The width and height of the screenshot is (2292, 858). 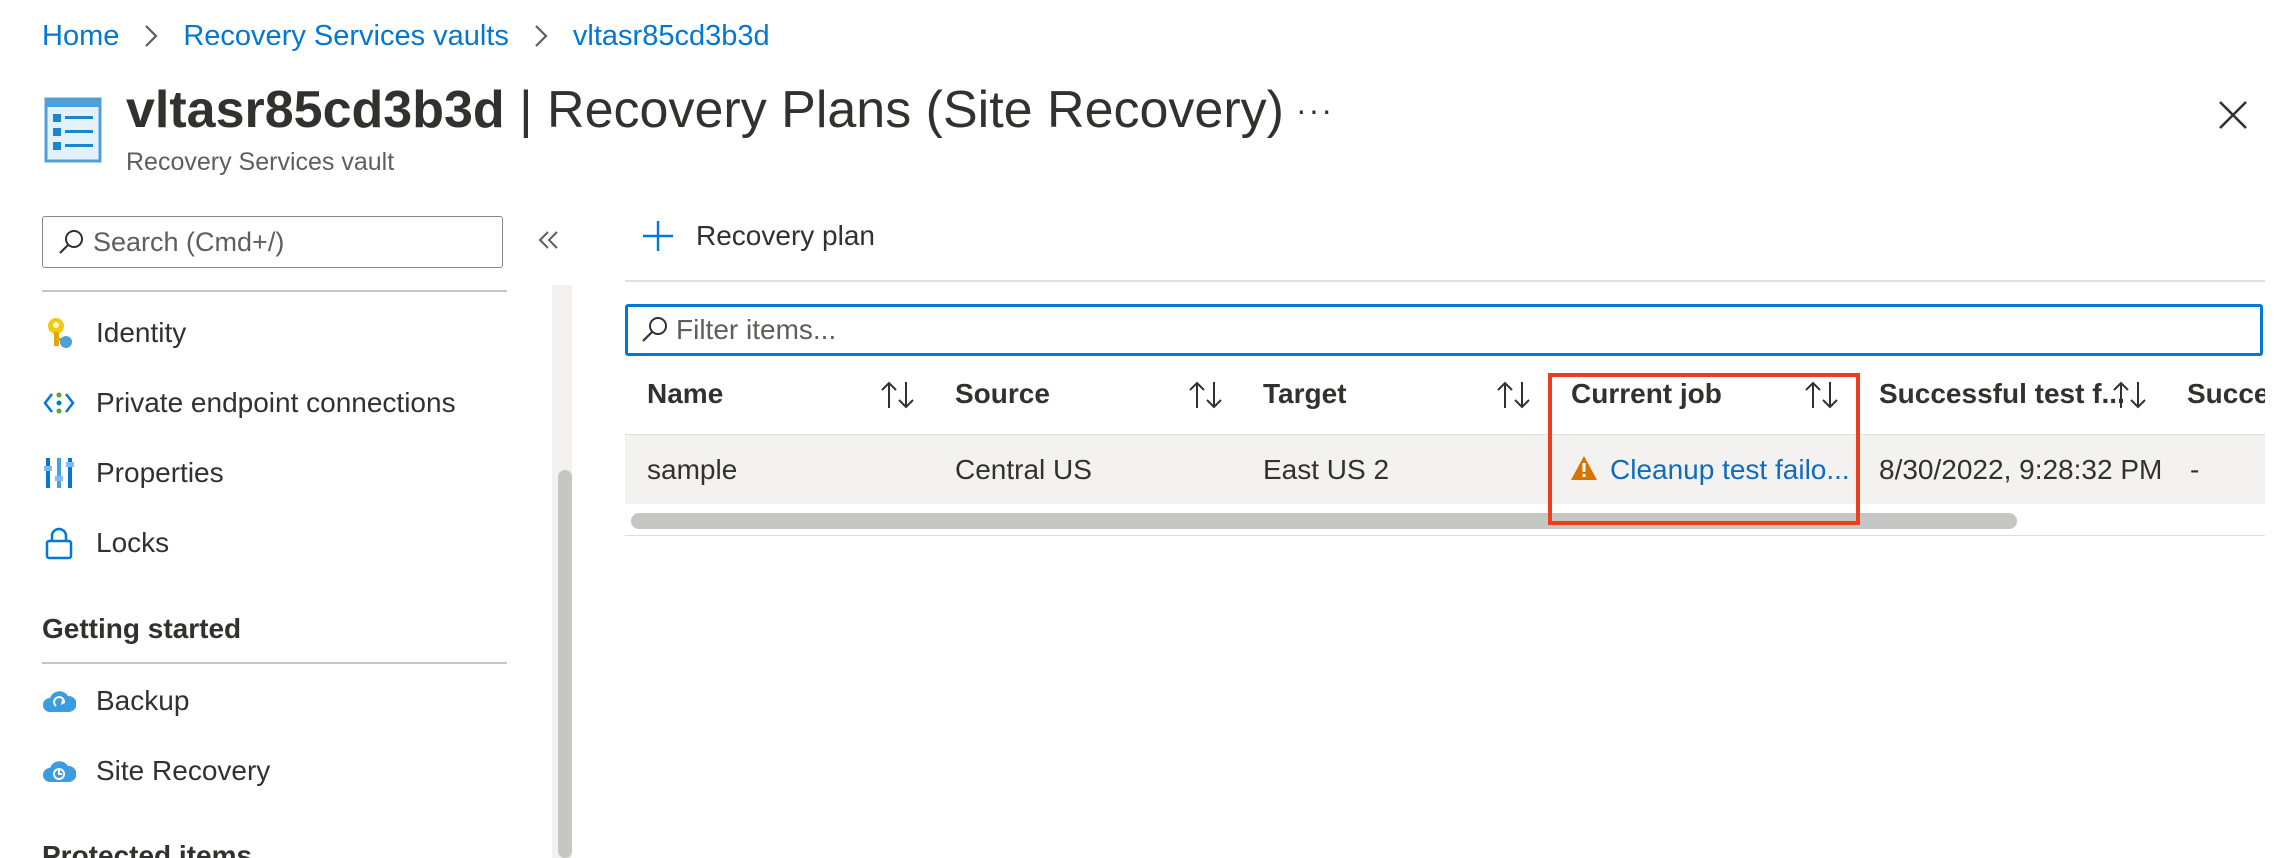 I want to click on command-bar-divider, so click(x=1445, y=281).